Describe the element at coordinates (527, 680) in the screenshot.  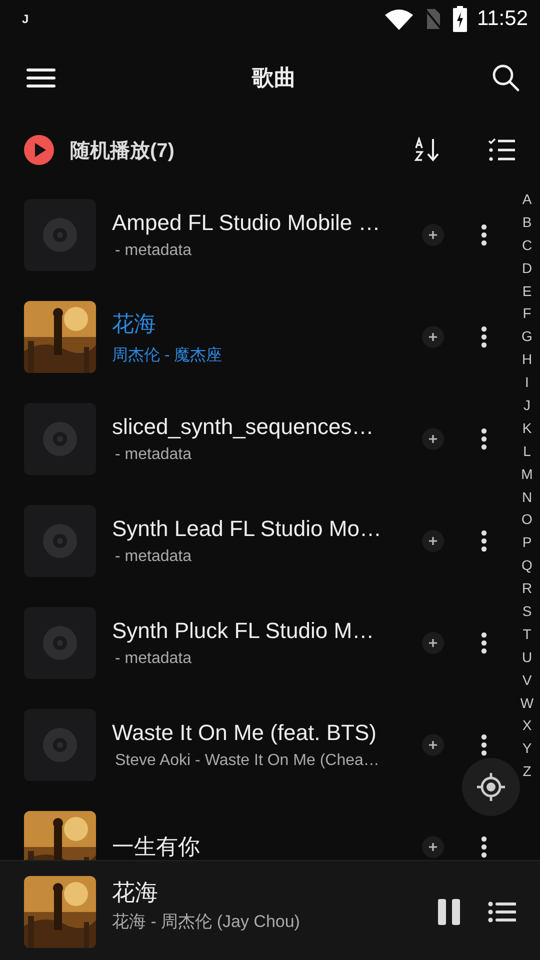
I see `index-letter: V` at that location.